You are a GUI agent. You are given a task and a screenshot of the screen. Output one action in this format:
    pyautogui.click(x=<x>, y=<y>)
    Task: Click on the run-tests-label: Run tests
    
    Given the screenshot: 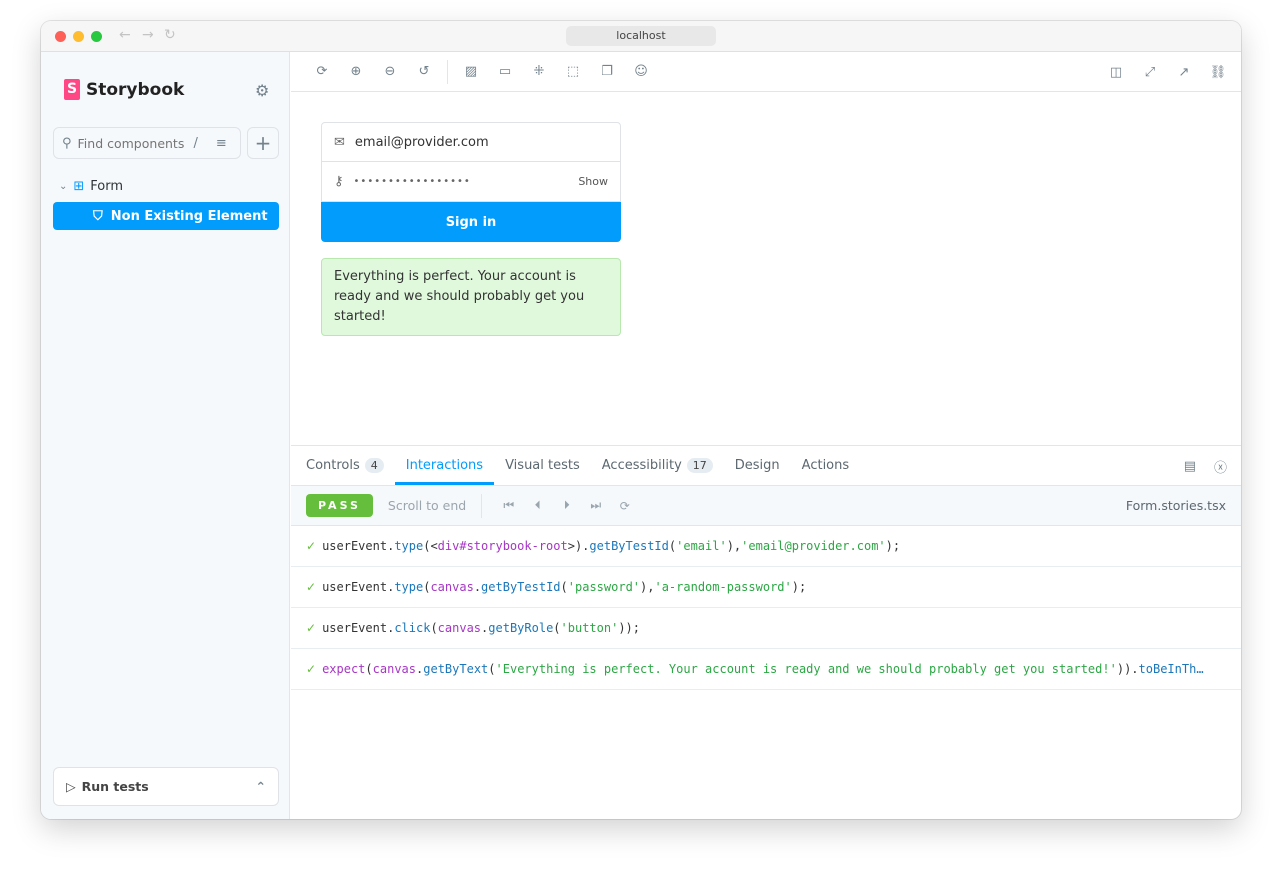 What is the action you would take?
    pyautogui.click(x=115, y=786)
    